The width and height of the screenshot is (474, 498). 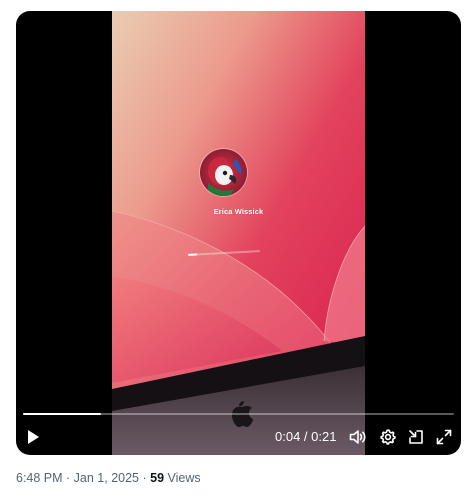 I want to click on volume-button, so click(x=358, y=437).